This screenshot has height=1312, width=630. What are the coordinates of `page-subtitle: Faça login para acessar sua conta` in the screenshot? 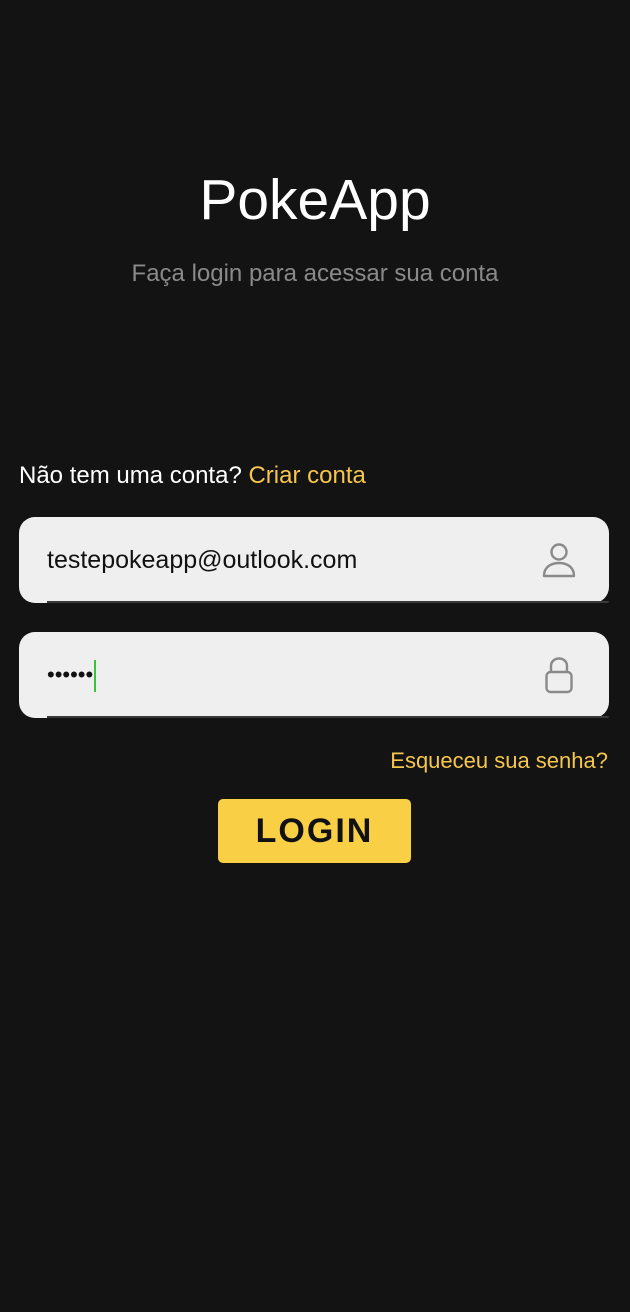 It's located at (315, 273).